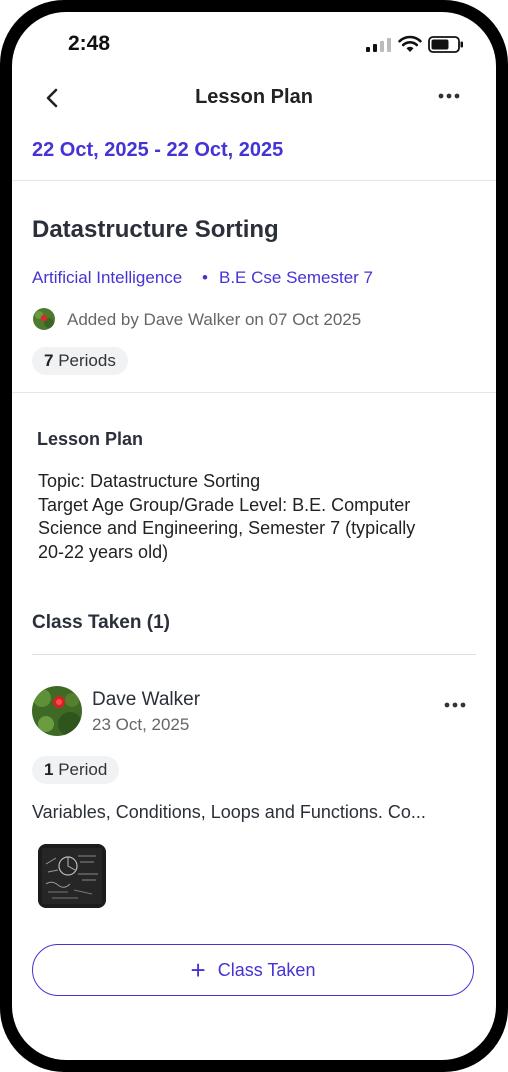  I want to click on subject-link: Artificial Intelligence, so click(107, 278).